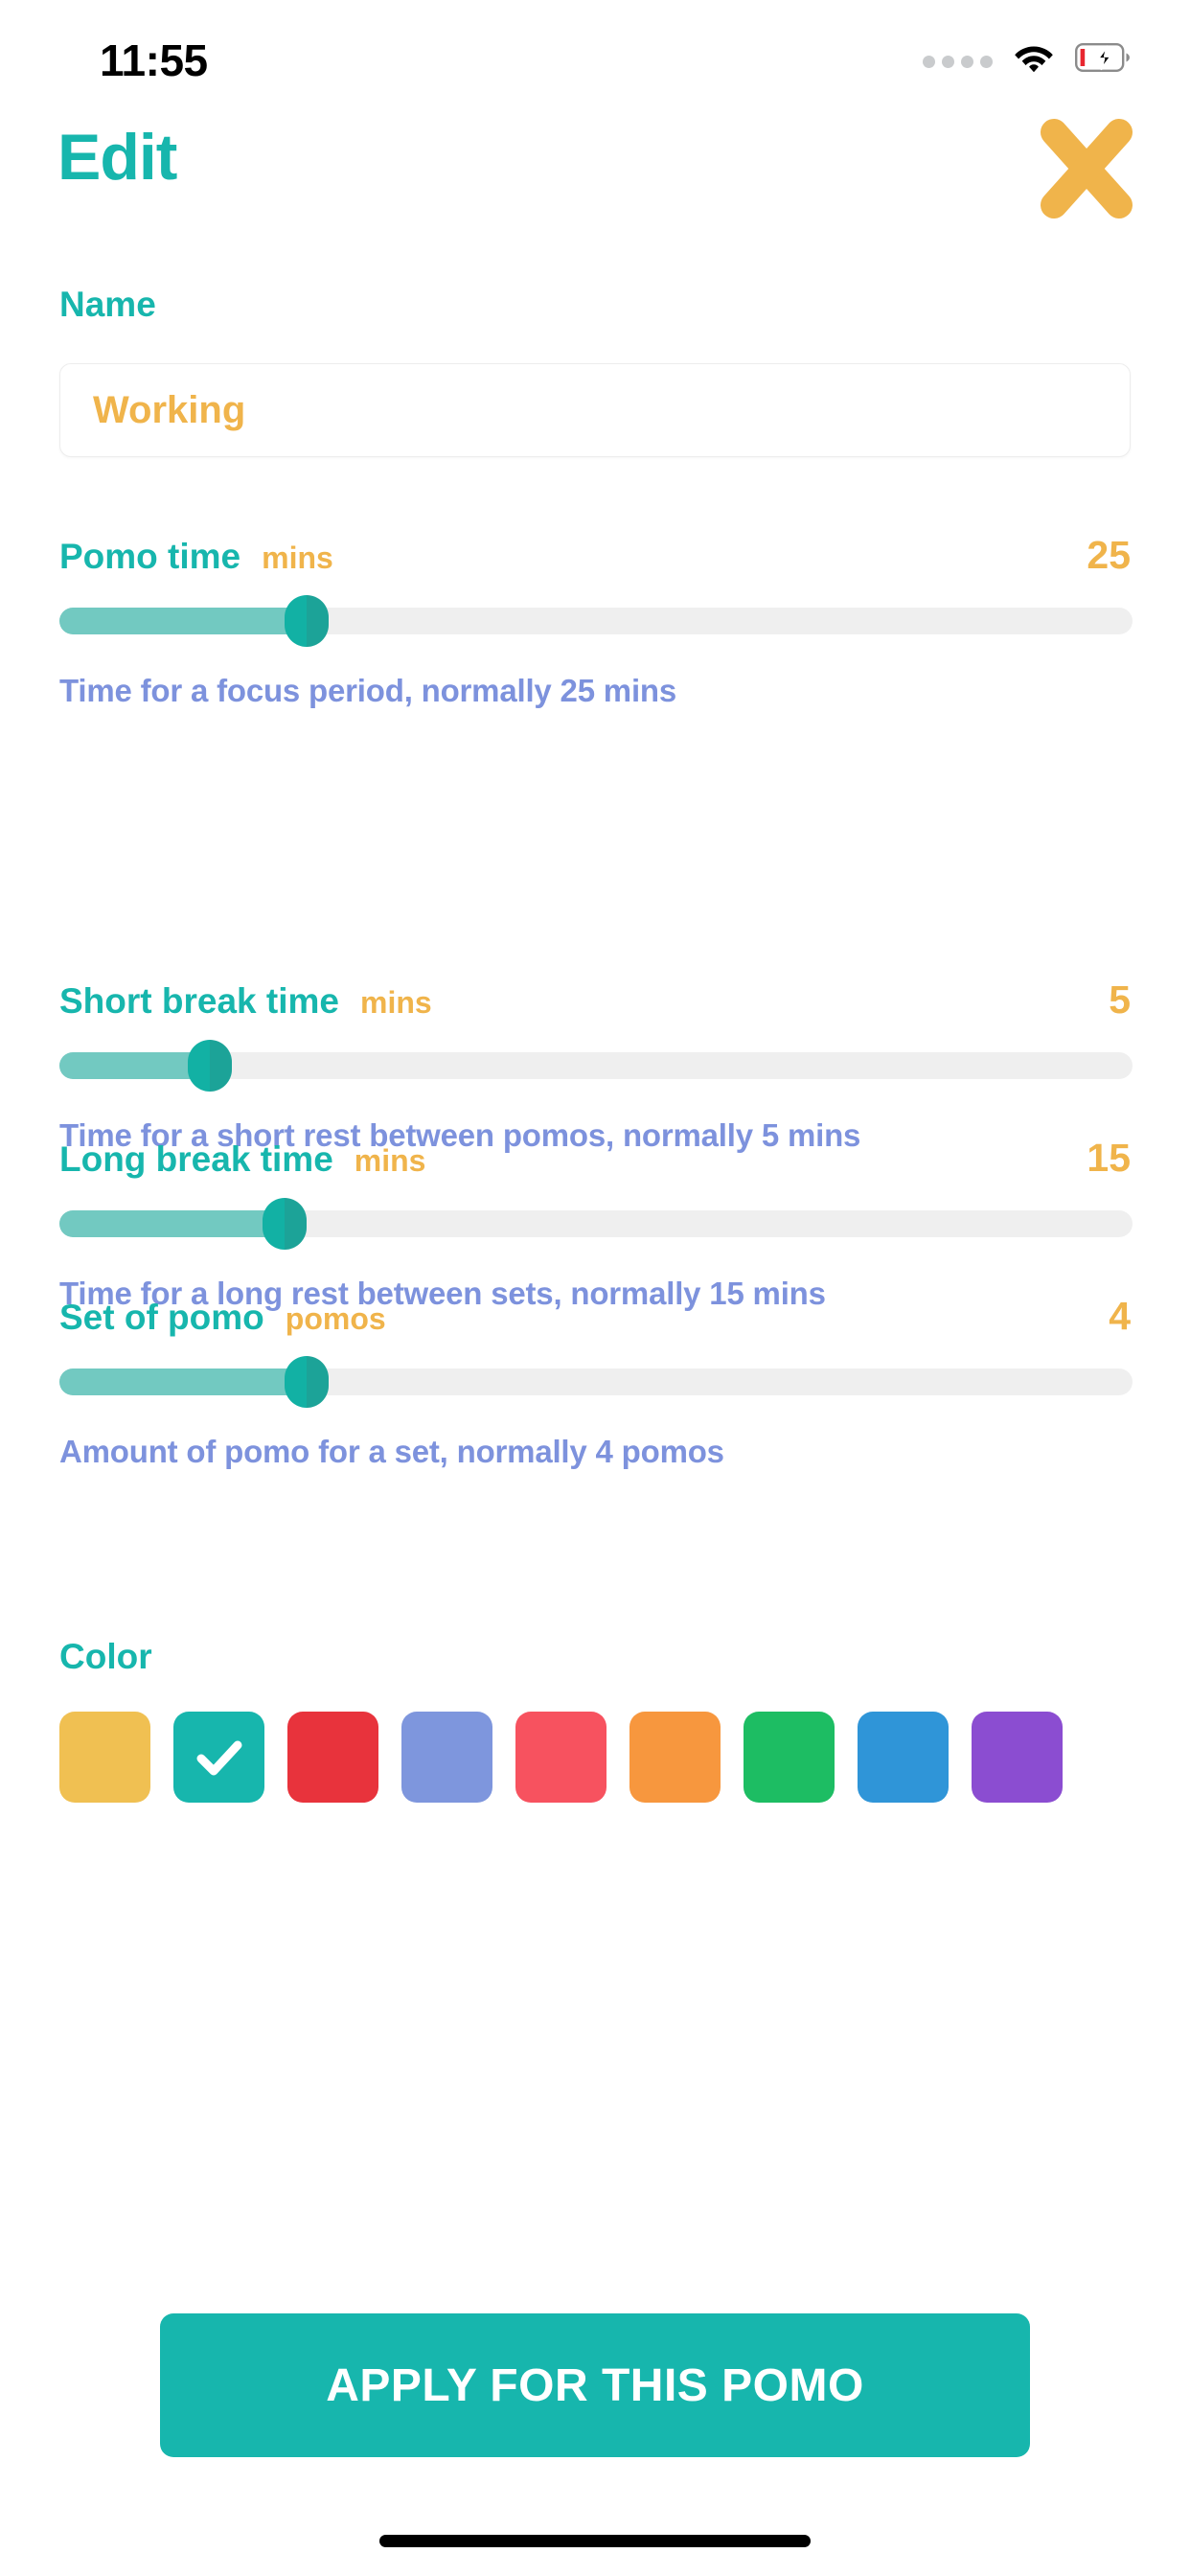  Describe the element at coordinates (595, 410) in the screenshot. I see `name-input: Working` at that location.